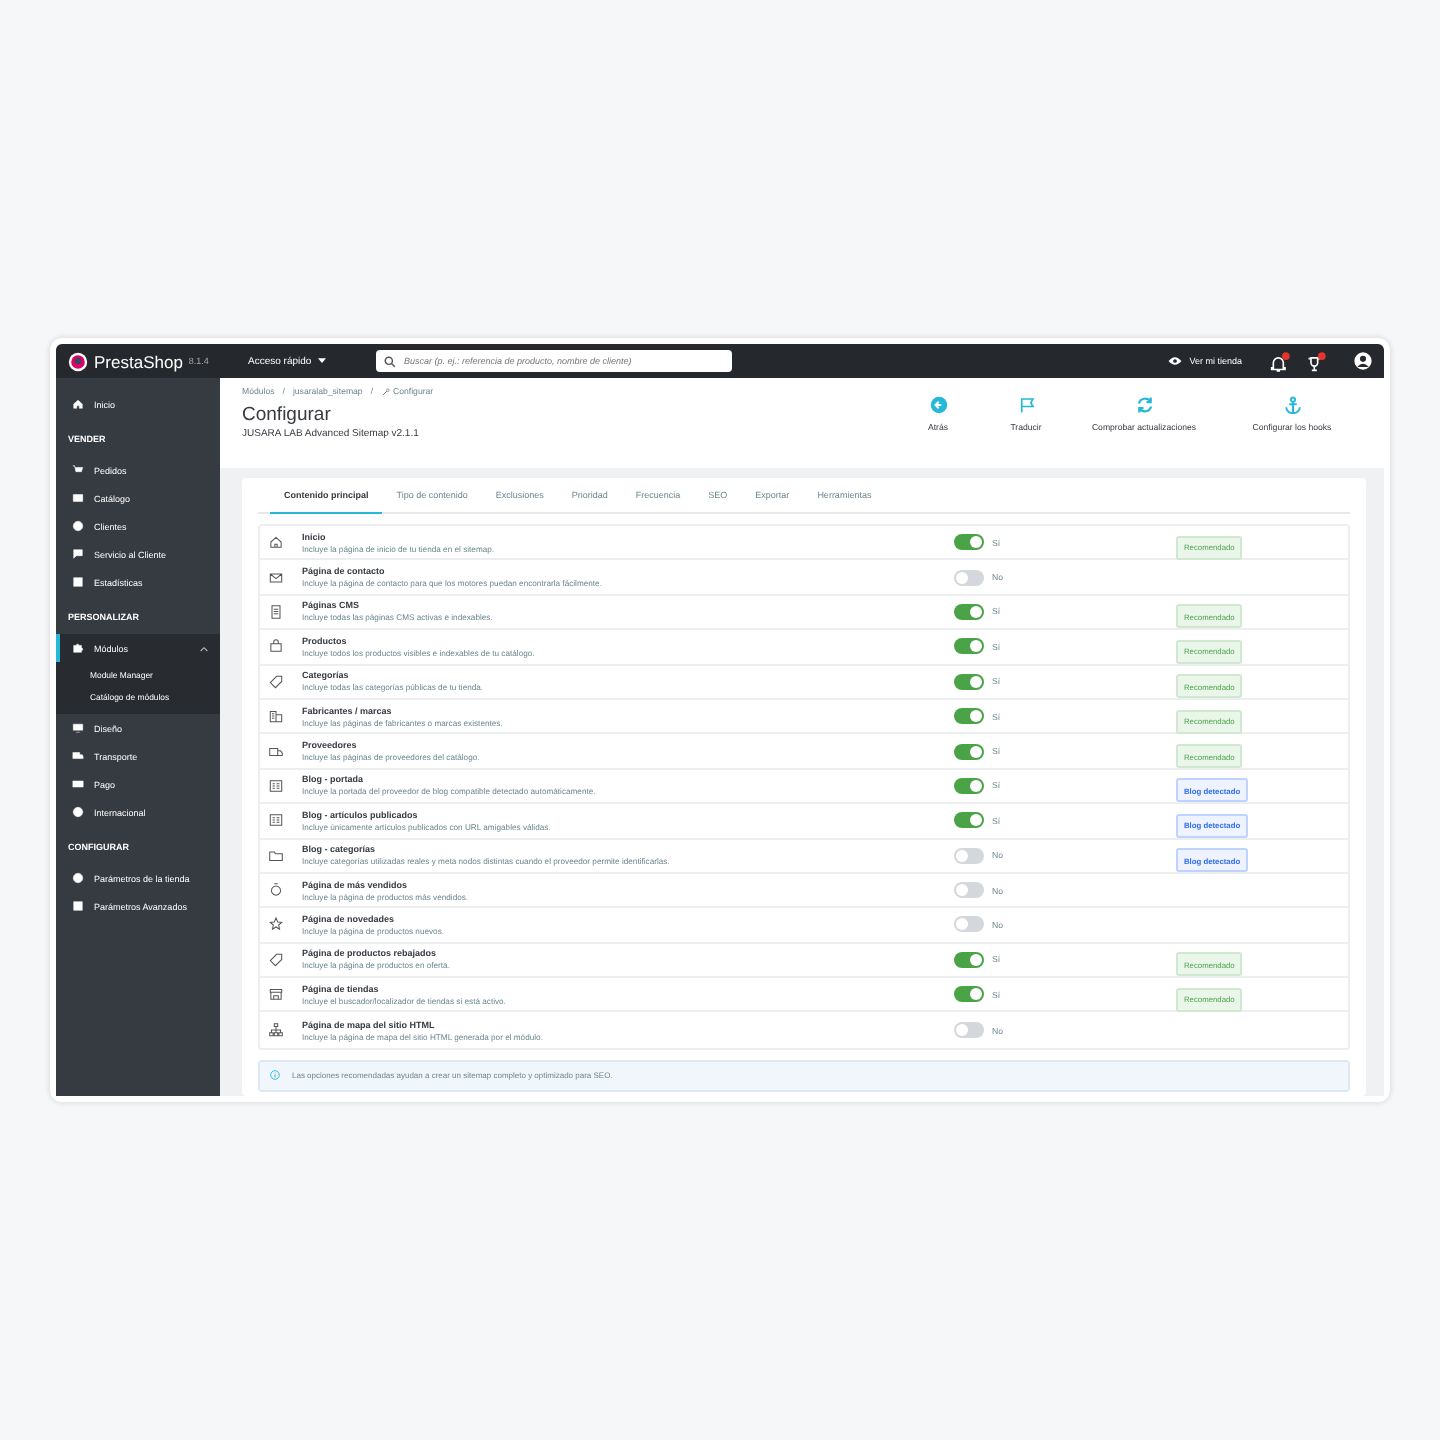  I want to click on back-icon, so click(938, 405).